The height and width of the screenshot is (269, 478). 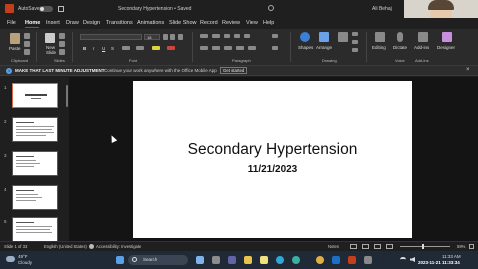 I want to click on accessibility-status: Accessibility: Investigate, so click(x=118, y=246).